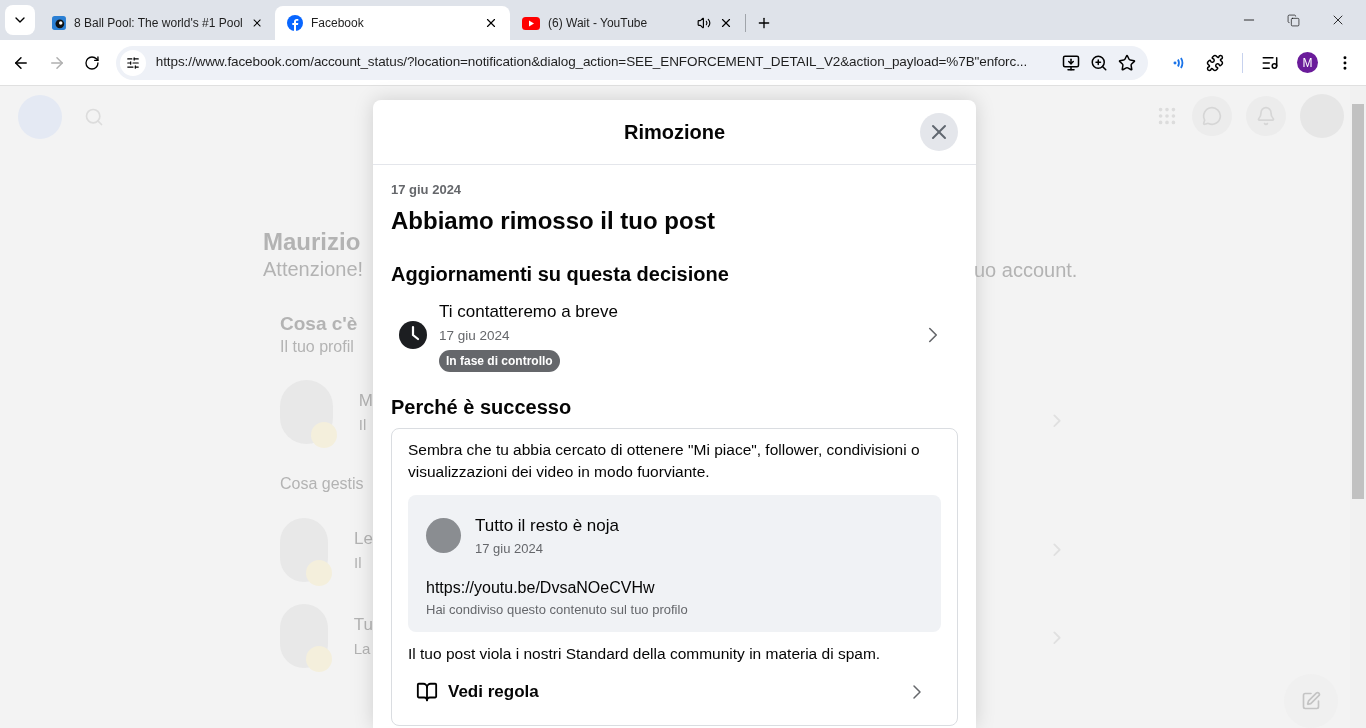 The height and width of the screenshot is (728, 1366). What do you see at coordinates (531, 23) in the screenshot?
I see `youtube-logo-icon` at bounding box center [531, 23].